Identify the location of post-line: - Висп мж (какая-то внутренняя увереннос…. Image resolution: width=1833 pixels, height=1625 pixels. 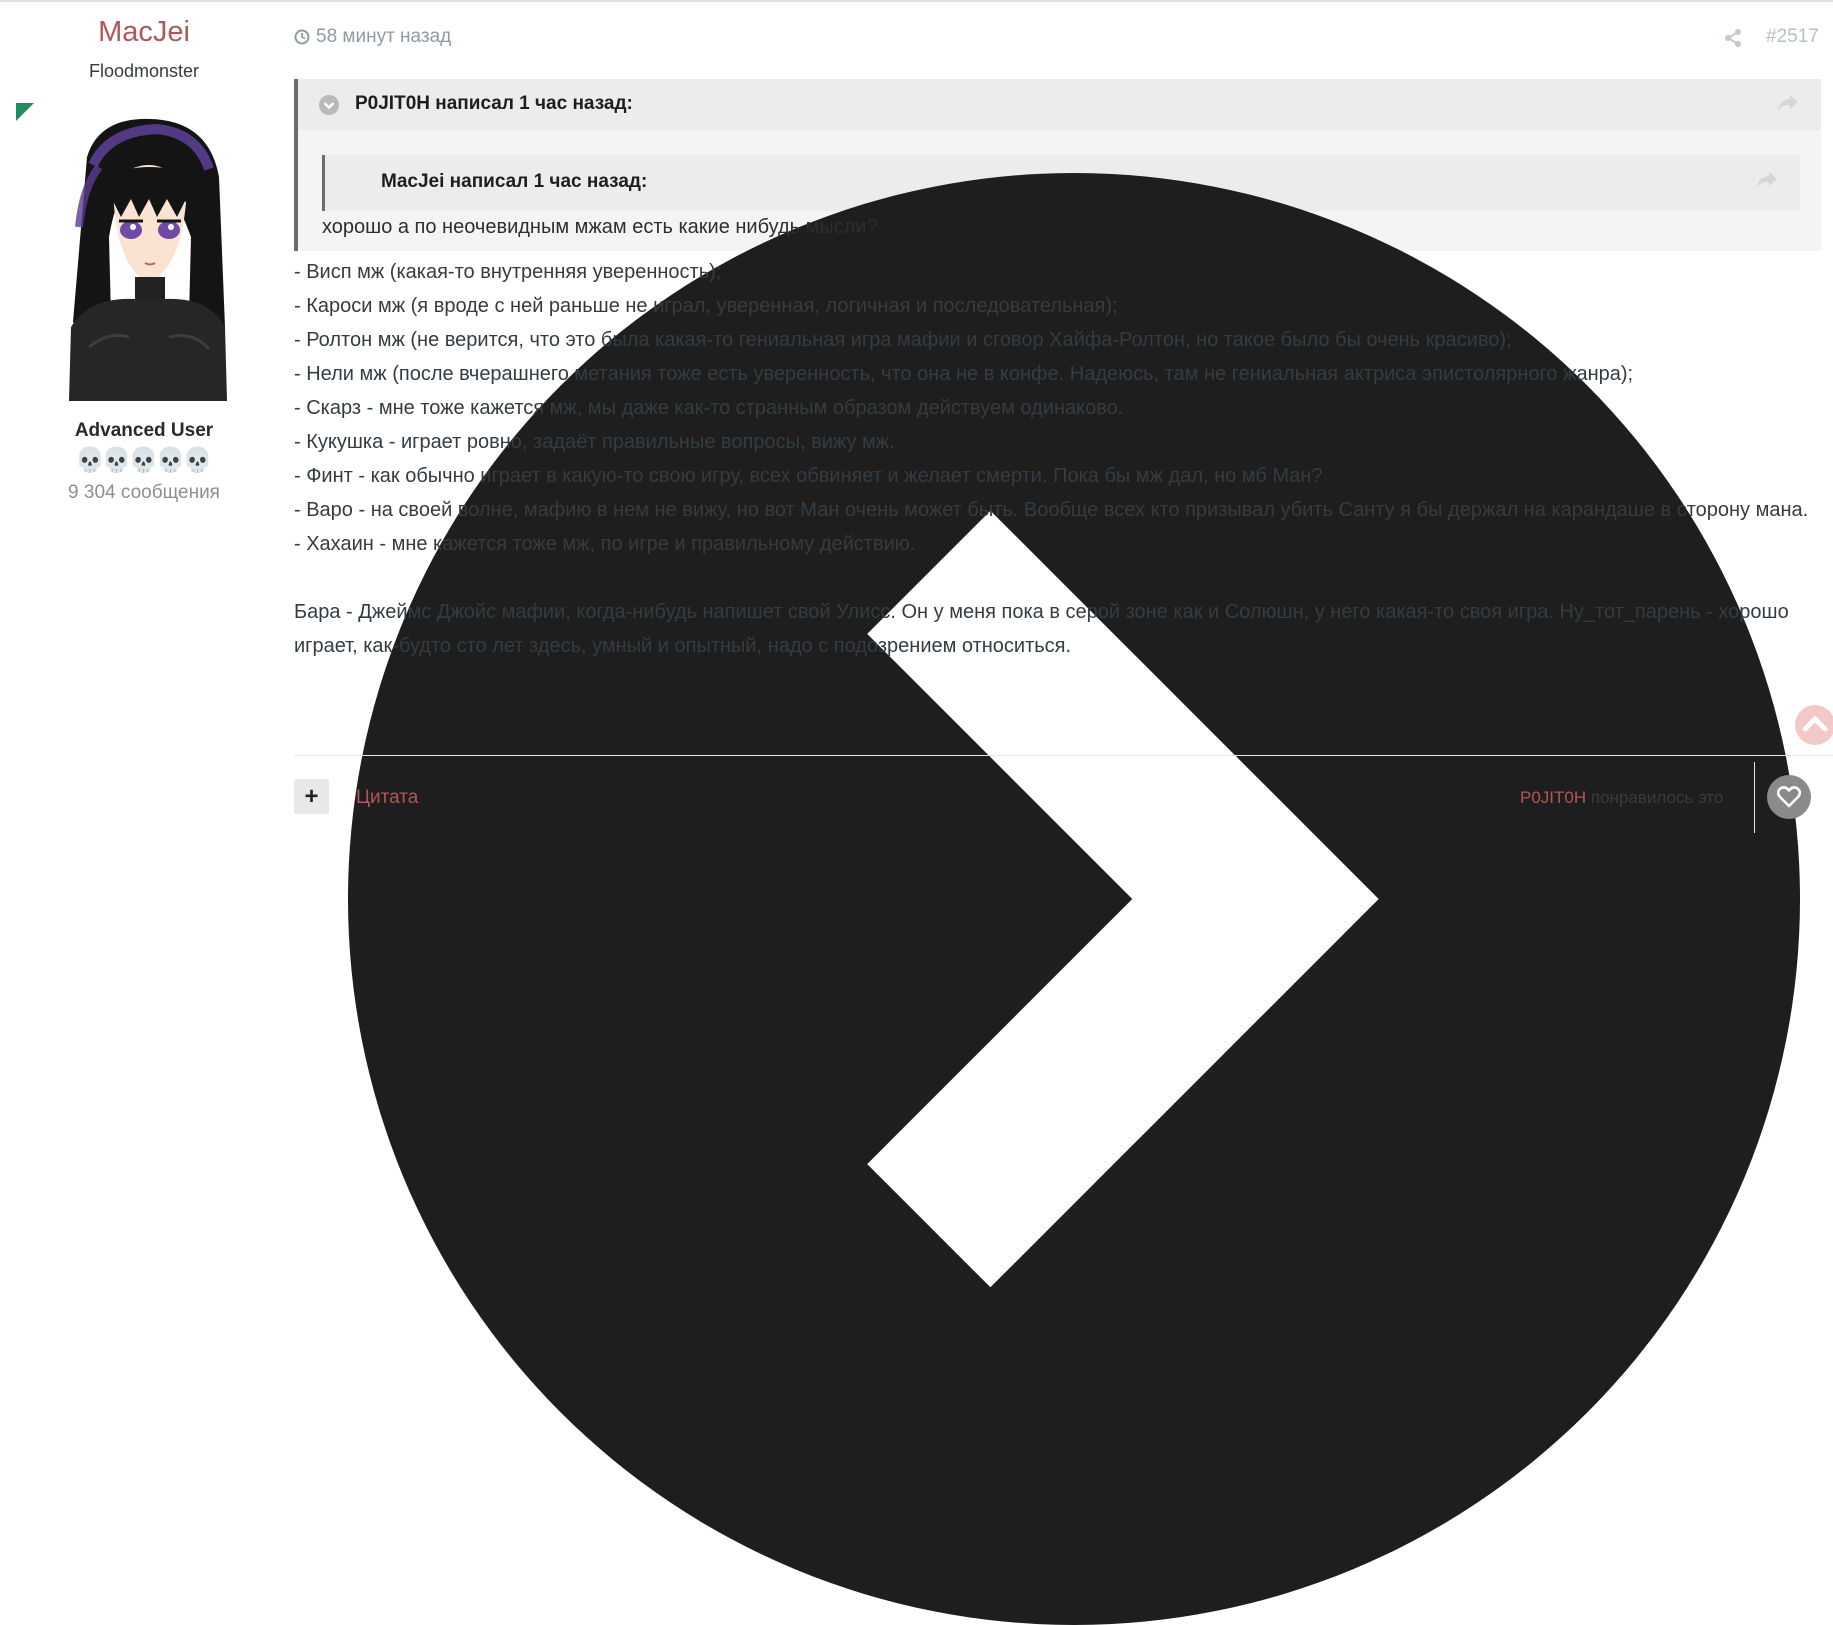
(508, 272).